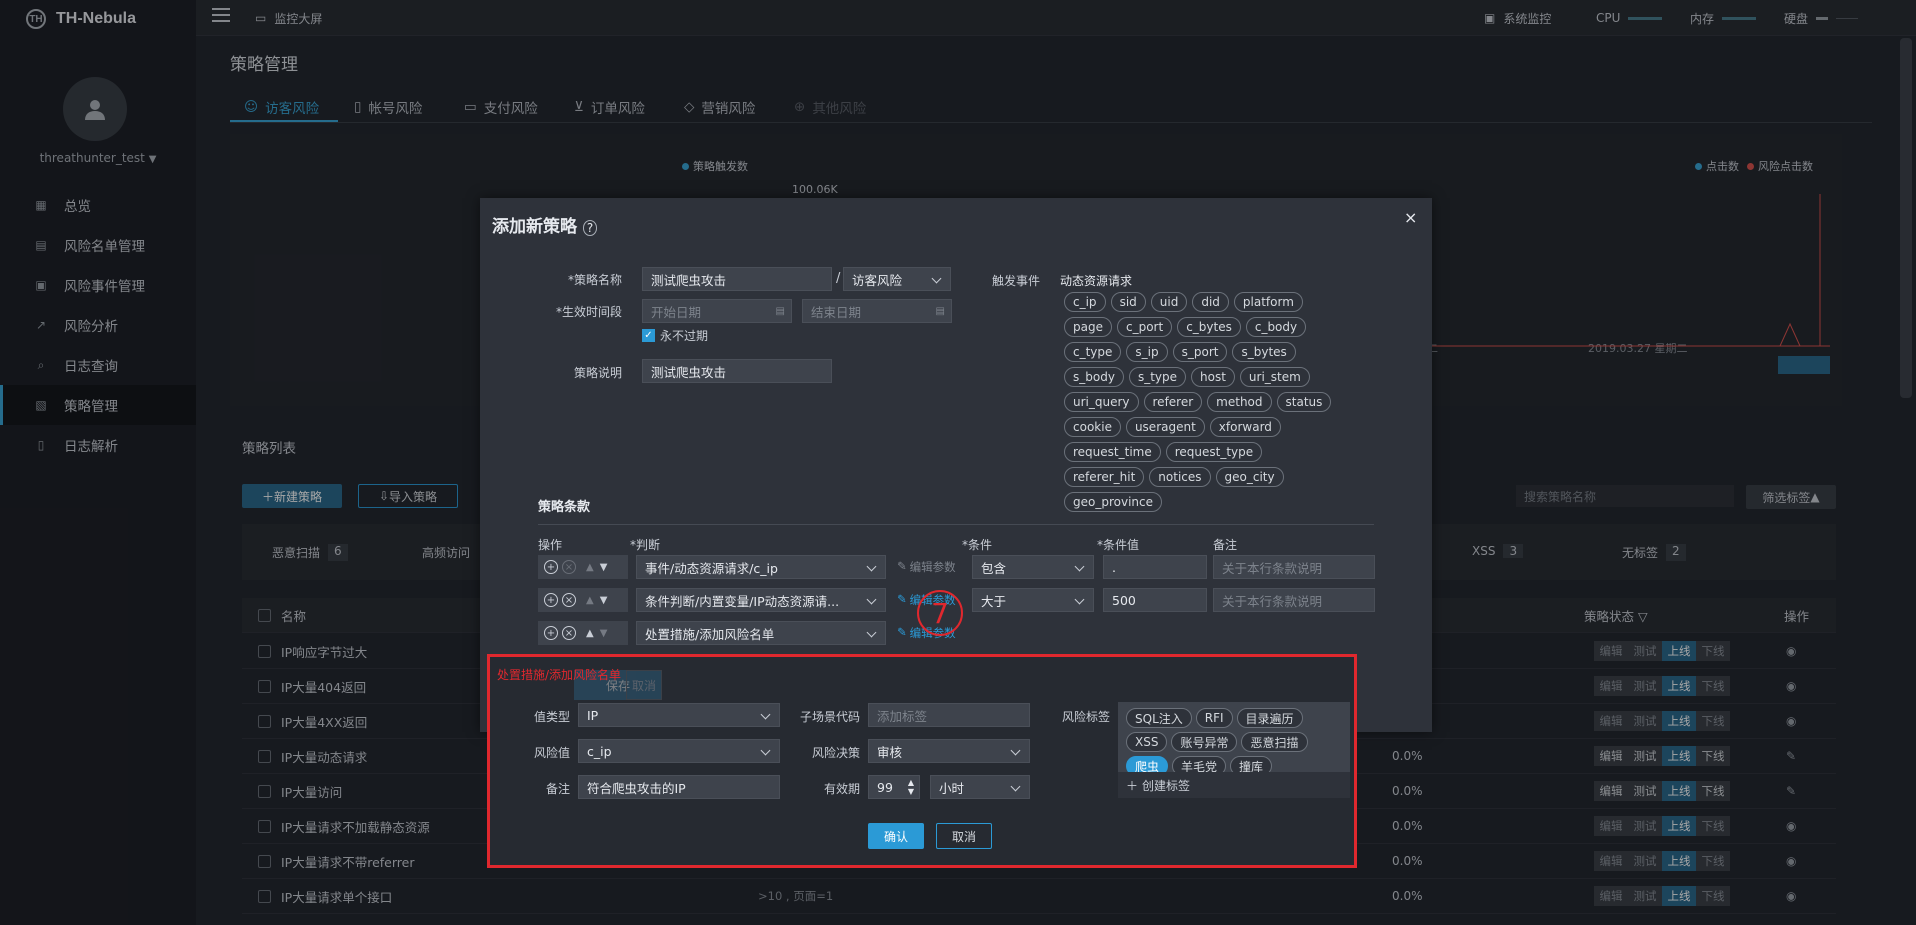 This screenshot has width=1916, height=925. What do you see at coordinates (1128, 302) in the screenshot?
I see `field-chip: sid` at bounding box center [1128, 302].